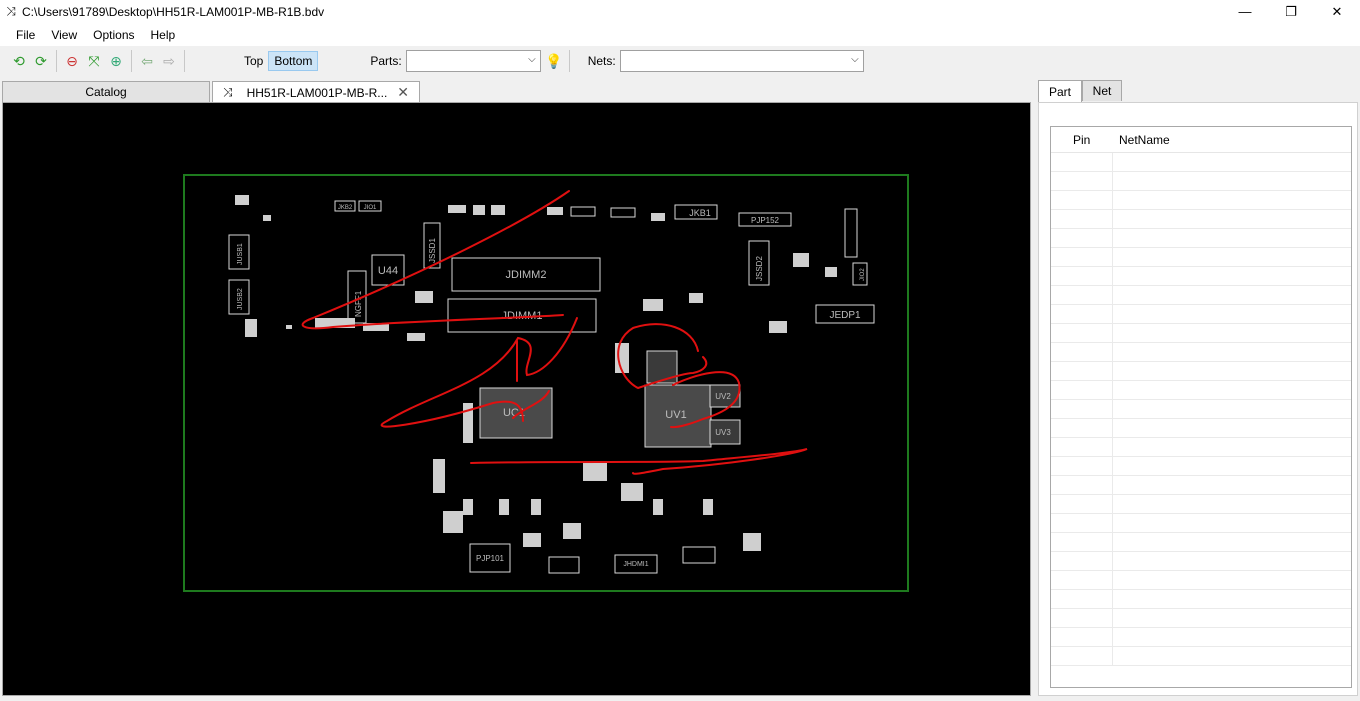  I want to click on fit-icon: ⤧, so click(94, 61).